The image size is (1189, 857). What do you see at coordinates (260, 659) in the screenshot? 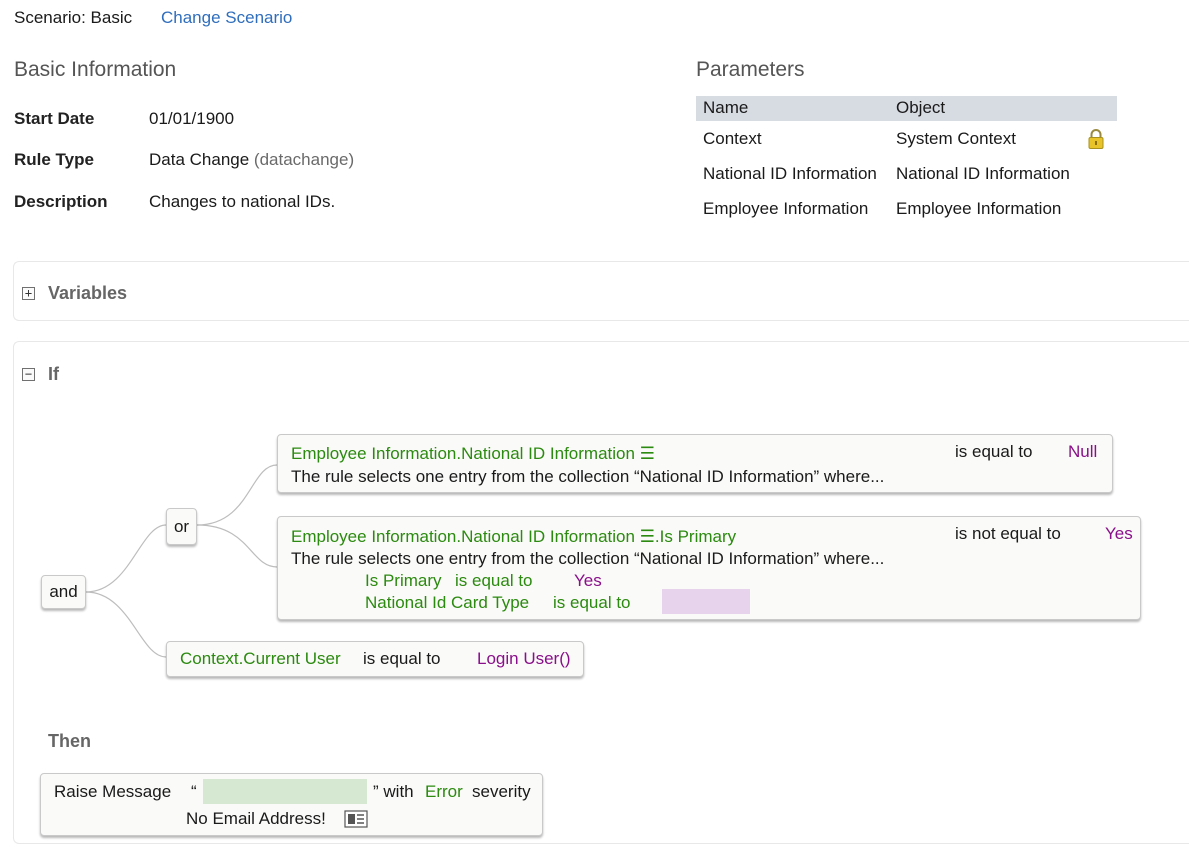
I see `condition-3-field: Context.Current User` at bounding box center [260, 659].